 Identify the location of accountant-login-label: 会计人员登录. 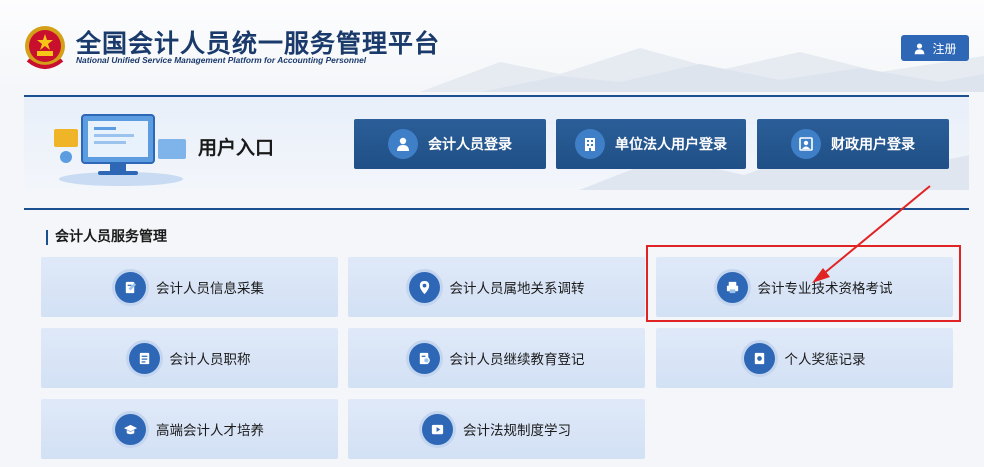
(470, 145).